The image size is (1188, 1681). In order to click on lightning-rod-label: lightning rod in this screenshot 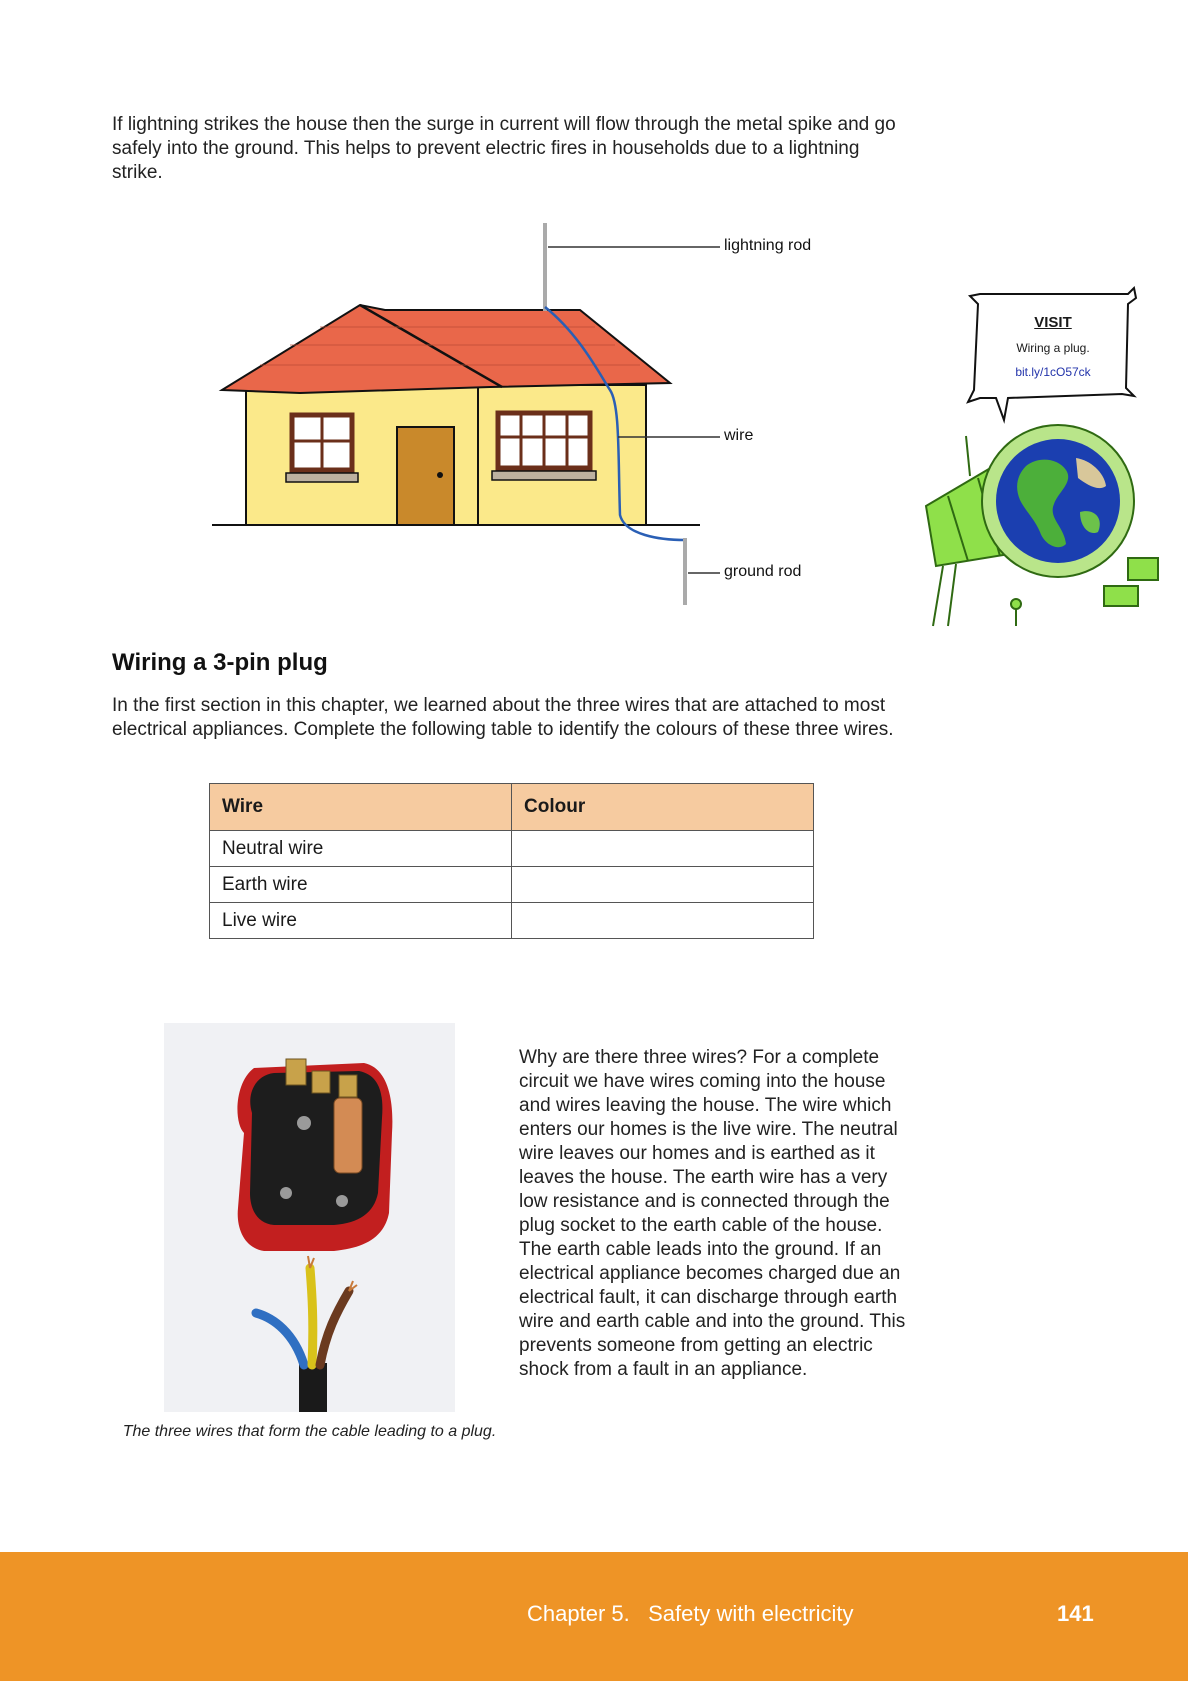, I will do `click(768, 245)`.